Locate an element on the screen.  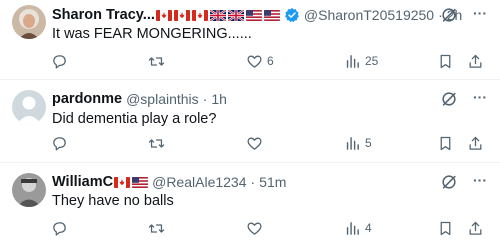
tweet-header: pardonme @splainthis · 1h is located at coordinates (270, 99).